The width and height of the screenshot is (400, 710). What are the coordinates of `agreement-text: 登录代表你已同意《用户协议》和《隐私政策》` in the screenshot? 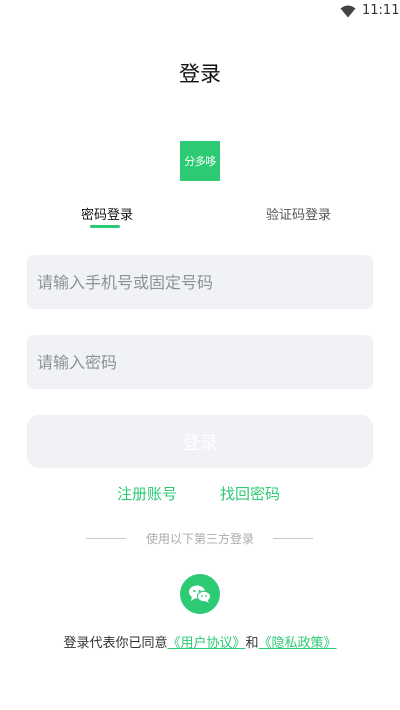 It's located at (200, 641).